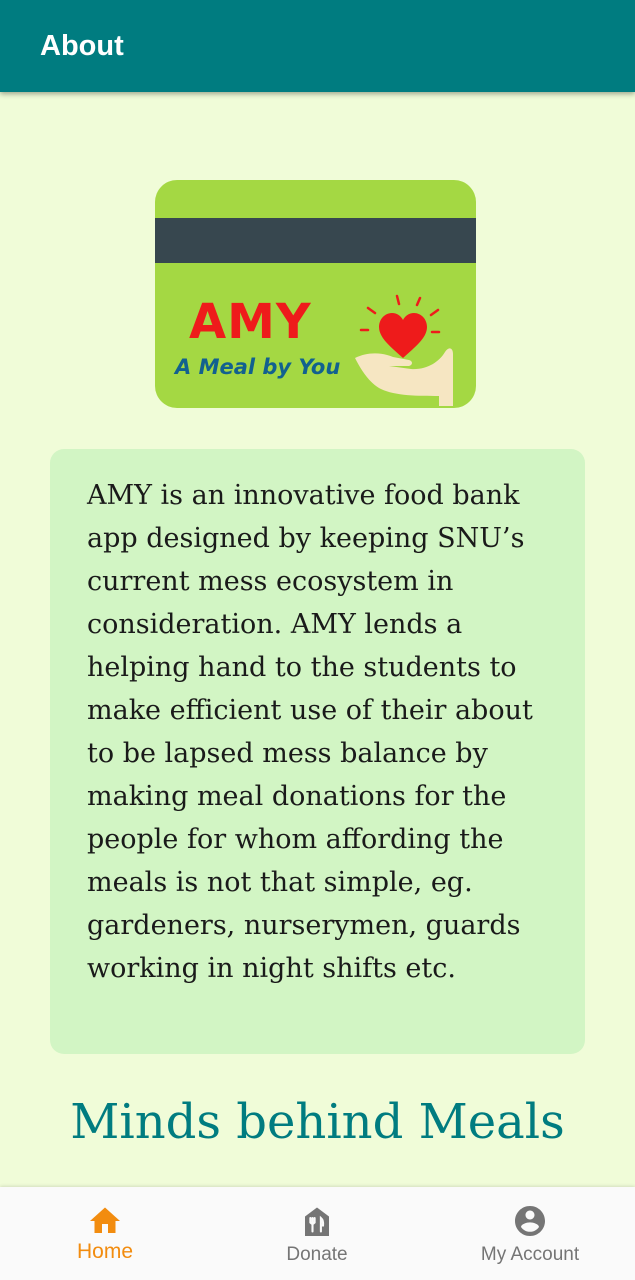 Image resolution: width=635 pixels, height=1280 pixels. Describe the element at coordinates (250, 322) in the screenshot. I see `logo-name: AMY` at that location.